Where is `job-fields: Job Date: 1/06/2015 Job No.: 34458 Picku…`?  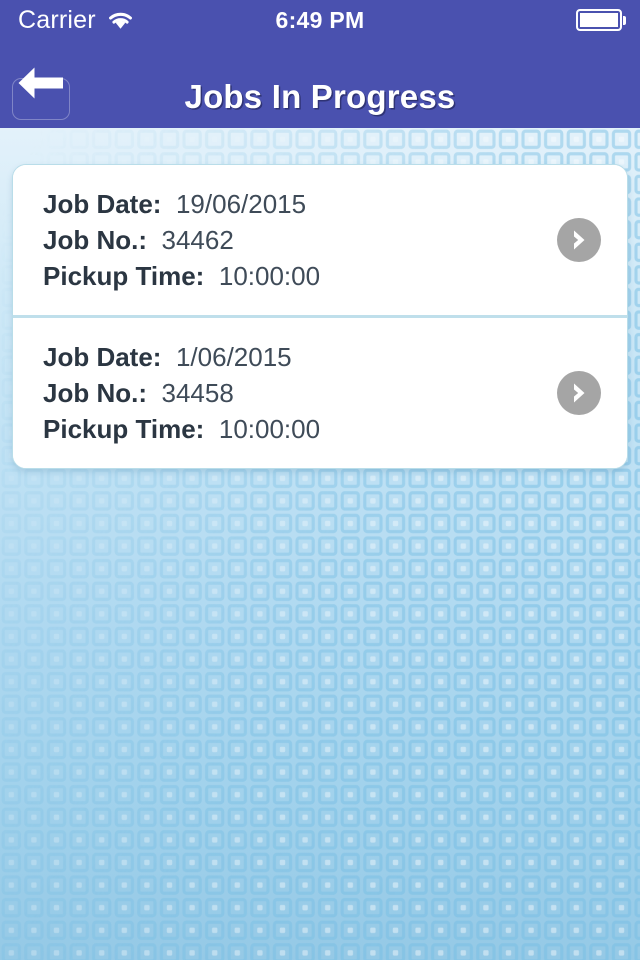
job-fields: Job Date: 1/06/2015 Job No.: 34458 Picku… is located at coordinates (300, 393).